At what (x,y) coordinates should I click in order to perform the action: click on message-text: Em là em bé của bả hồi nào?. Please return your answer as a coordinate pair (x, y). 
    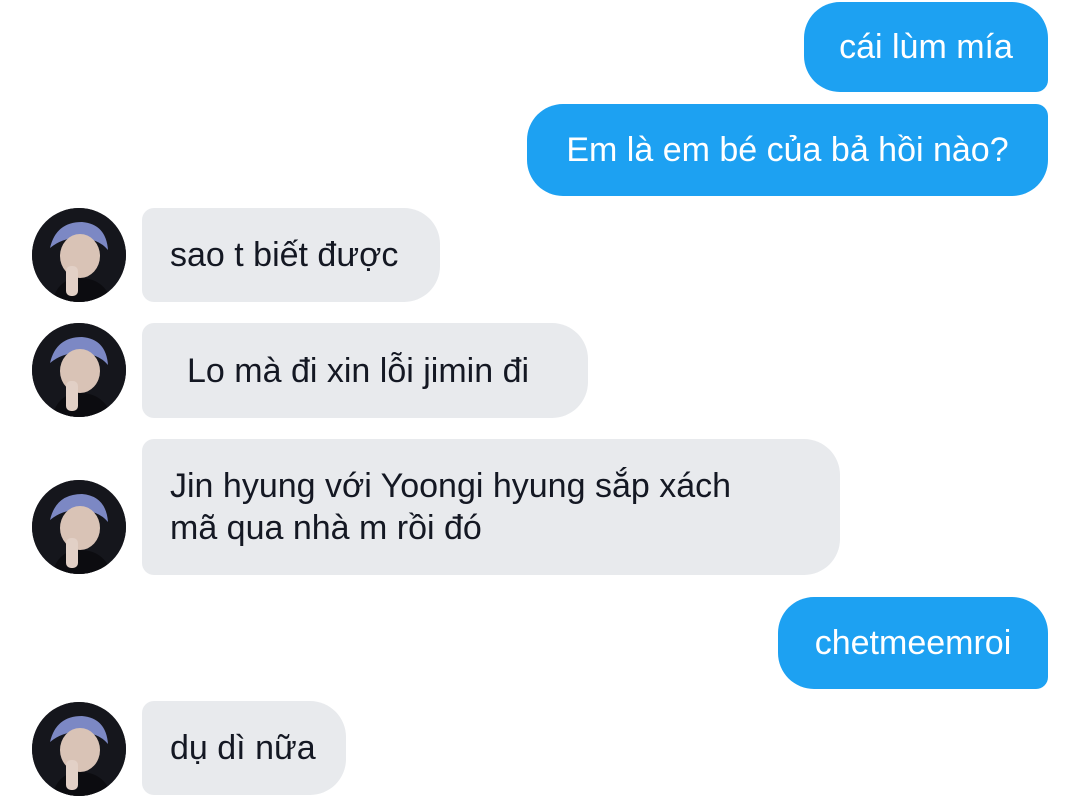
    Looking at the image, I should click on (787, 150).